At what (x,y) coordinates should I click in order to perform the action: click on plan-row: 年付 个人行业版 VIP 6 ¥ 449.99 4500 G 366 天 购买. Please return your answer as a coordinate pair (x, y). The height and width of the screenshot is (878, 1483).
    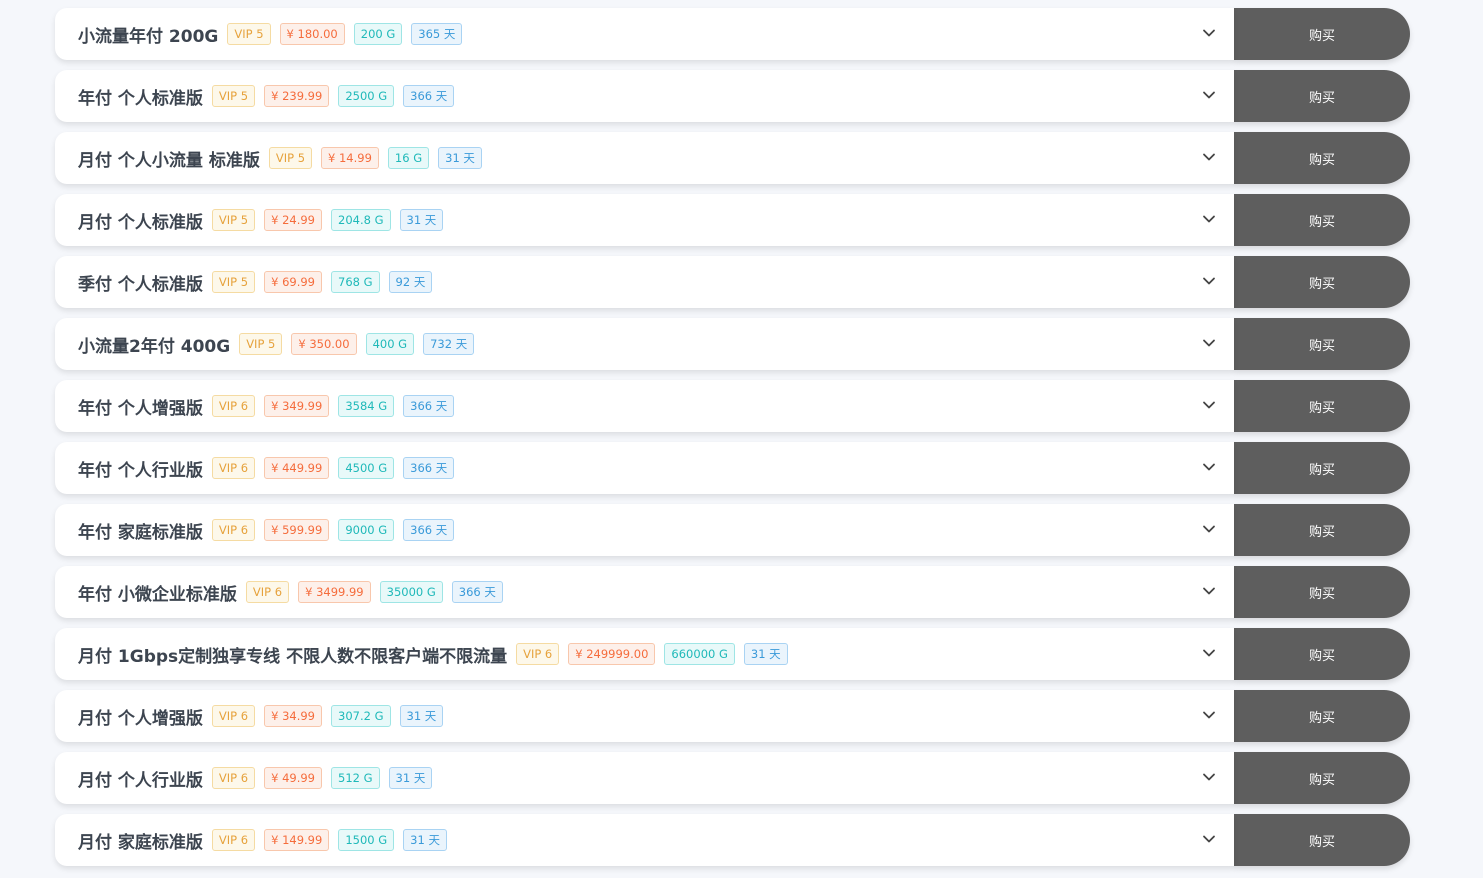
    Looking at the image, I should click on (732, 468).